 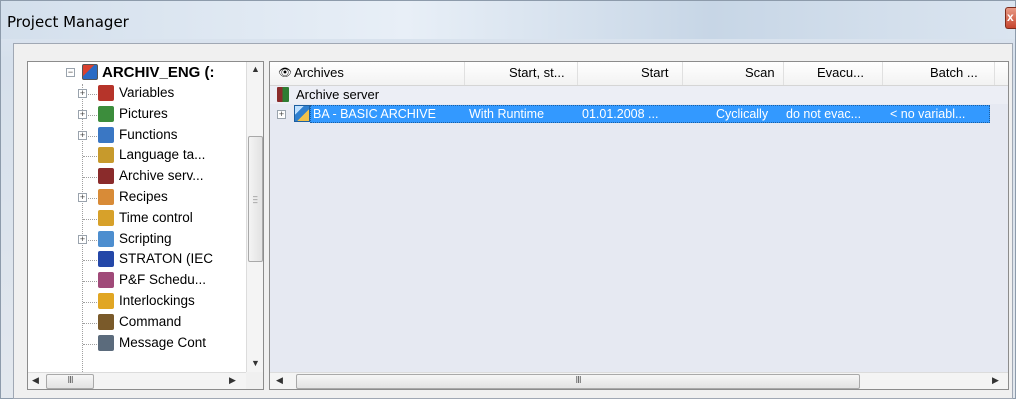 I want to click on tree-item: Time control, so click(x=137, y=219).